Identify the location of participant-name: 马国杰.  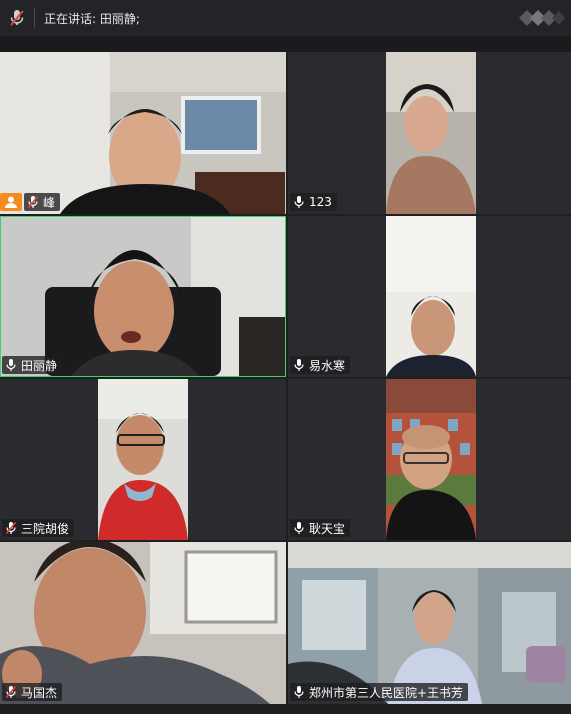
(39, 692).